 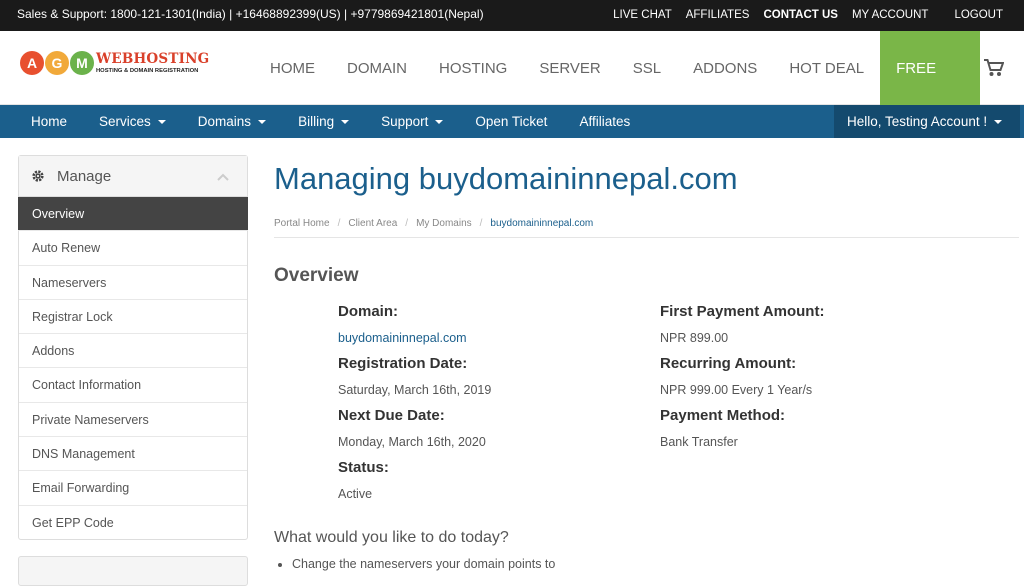 What do you see at coordinates (415, 390) in the screenshot?
I see `registration-date-value: Saturday, March 16th, 2019` at bounding box center [415, 390].